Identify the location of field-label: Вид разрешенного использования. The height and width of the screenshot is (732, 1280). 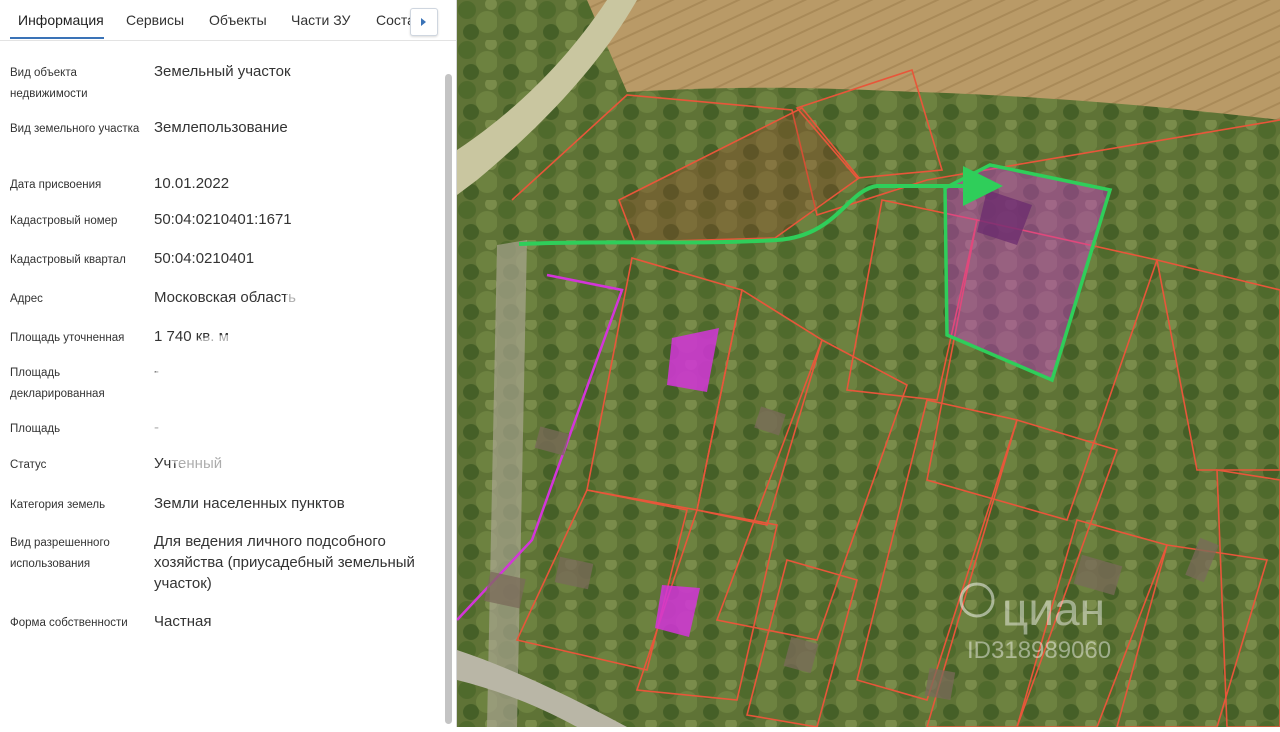
(60, 553).